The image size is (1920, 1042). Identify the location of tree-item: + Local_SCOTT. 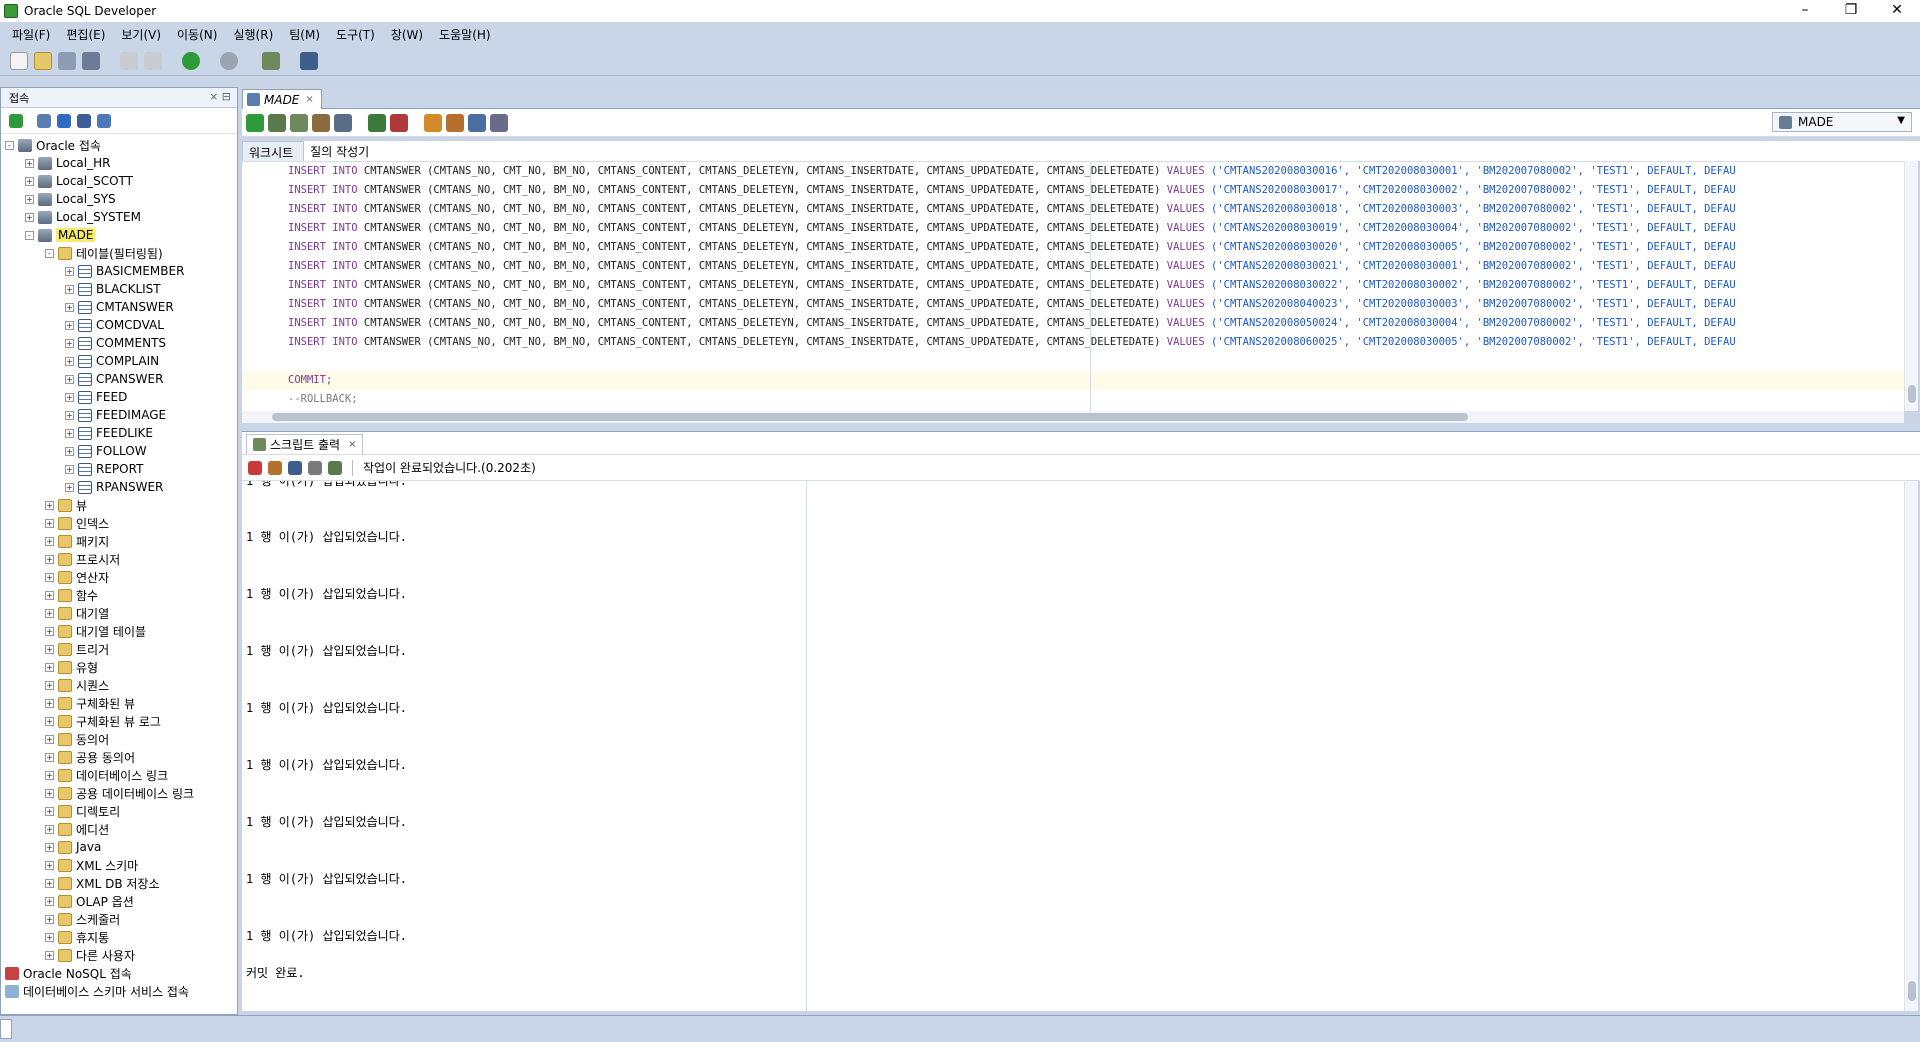
(119, 181).